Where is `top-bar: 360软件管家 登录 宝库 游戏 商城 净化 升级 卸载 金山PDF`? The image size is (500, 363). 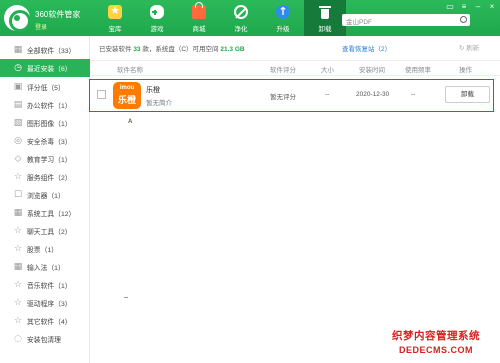
top-bar: 360软件管家 登录 宝库 游戏 商城 净化 升级 卸载 金山PDF is located at coordinates (250, 18).